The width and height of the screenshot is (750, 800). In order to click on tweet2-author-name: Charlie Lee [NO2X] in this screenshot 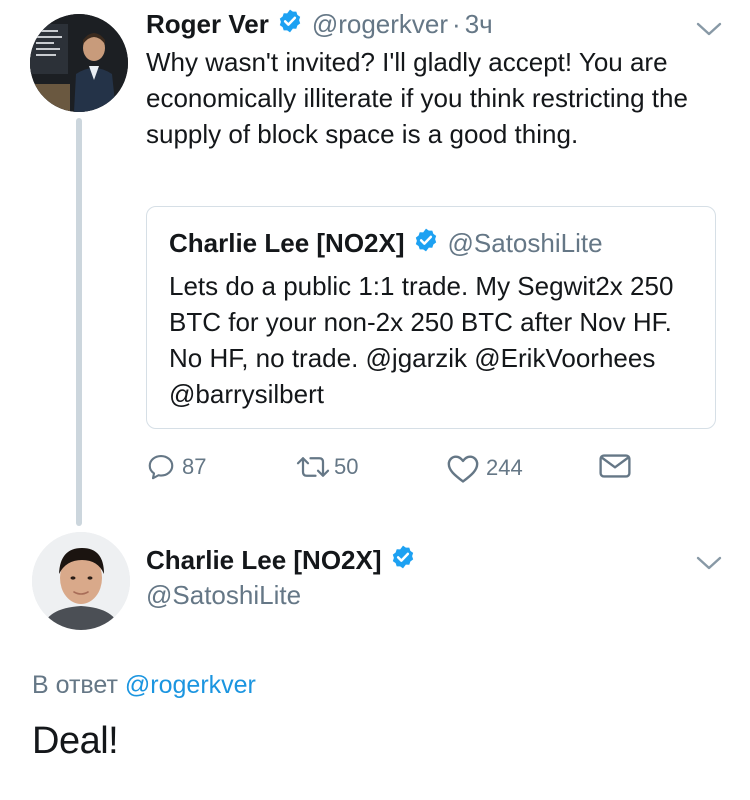, I will do `click(264, 560)`.